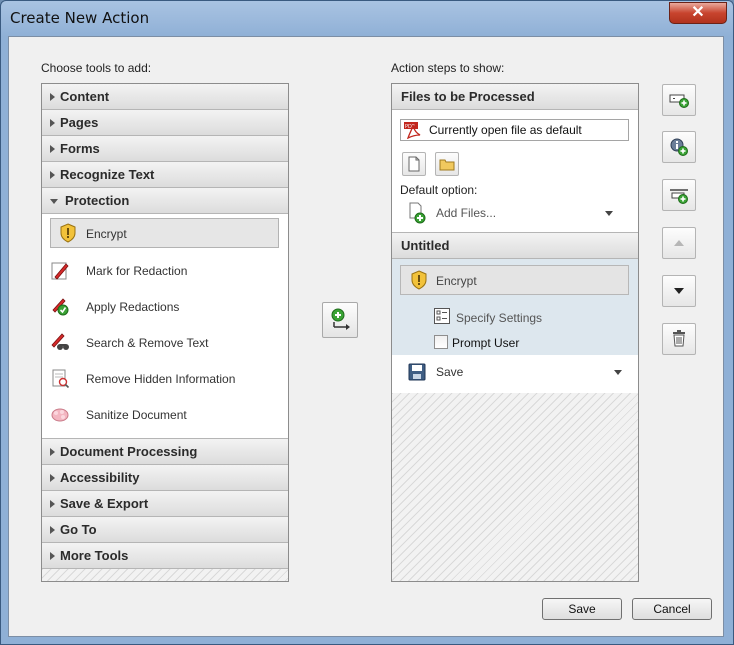 The height and width of the screenshot is (645, 734). I want to click on tool-apply-redactions: Apply Redactions, so click(165, 308).